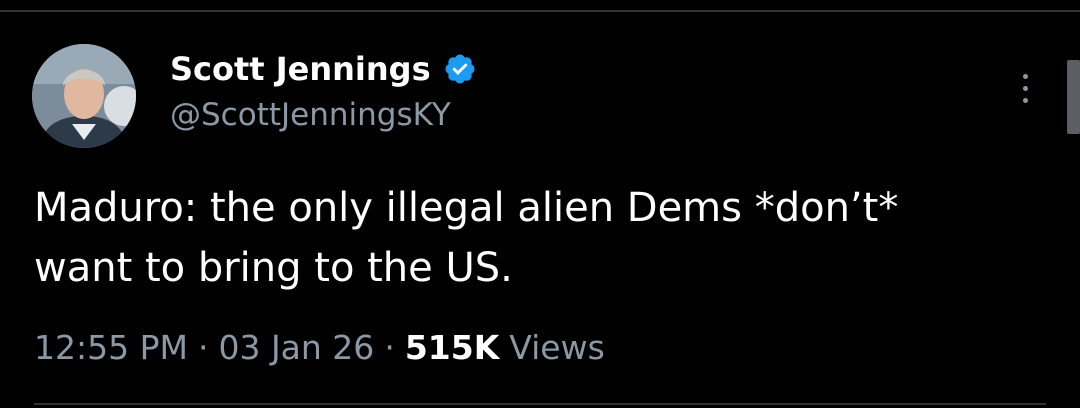  Describe the element at coordinates (557, 347) in the screenshot. I see `views-label: Views` at that location.